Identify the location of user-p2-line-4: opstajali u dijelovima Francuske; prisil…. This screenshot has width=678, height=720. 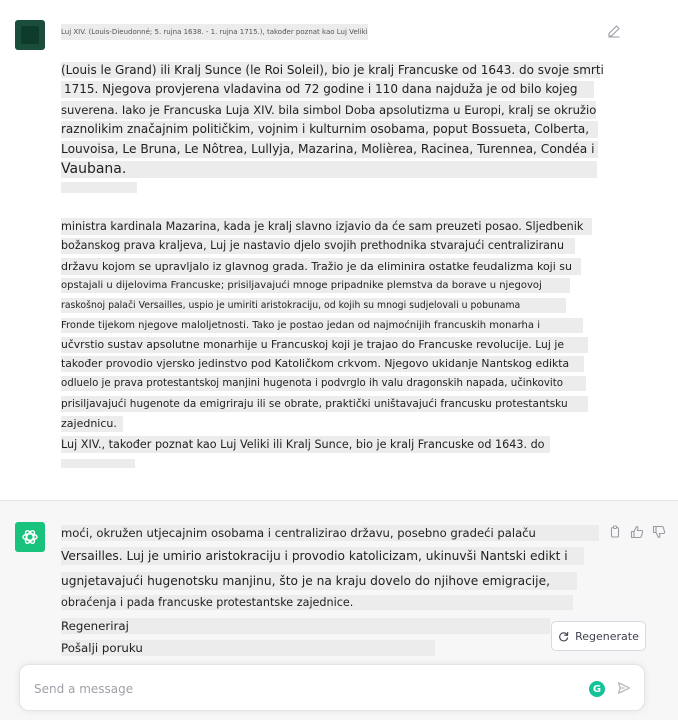
(315, 285).